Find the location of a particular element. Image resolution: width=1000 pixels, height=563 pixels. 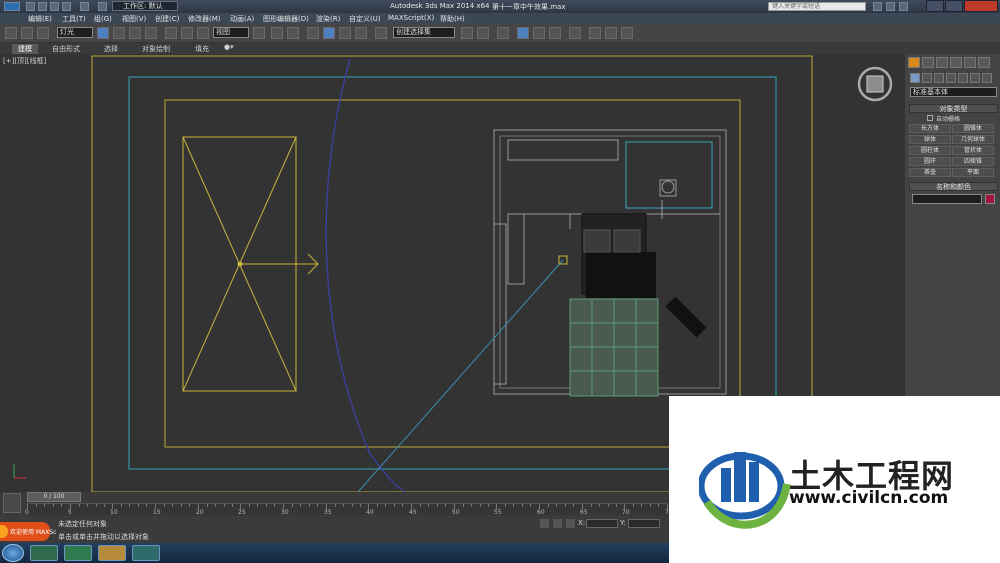

render-setup-icon is located at coordinates (595, 33).